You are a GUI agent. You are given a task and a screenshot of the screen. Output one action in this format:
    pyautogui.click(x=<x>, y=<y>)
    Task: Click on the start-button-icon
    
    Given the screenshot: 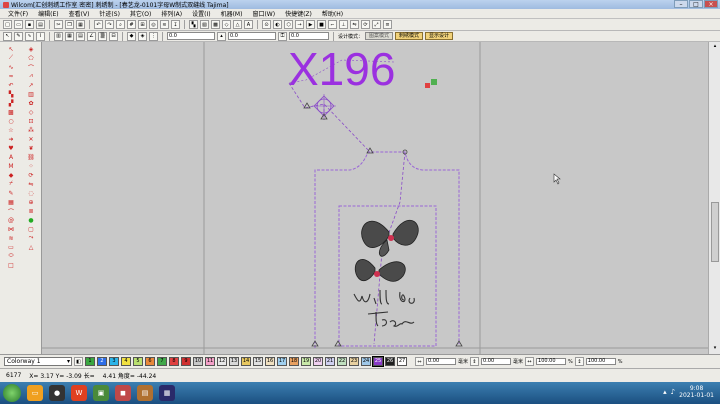 What is the action you would take?
    pyautogui.click(x=12, y=393)
    